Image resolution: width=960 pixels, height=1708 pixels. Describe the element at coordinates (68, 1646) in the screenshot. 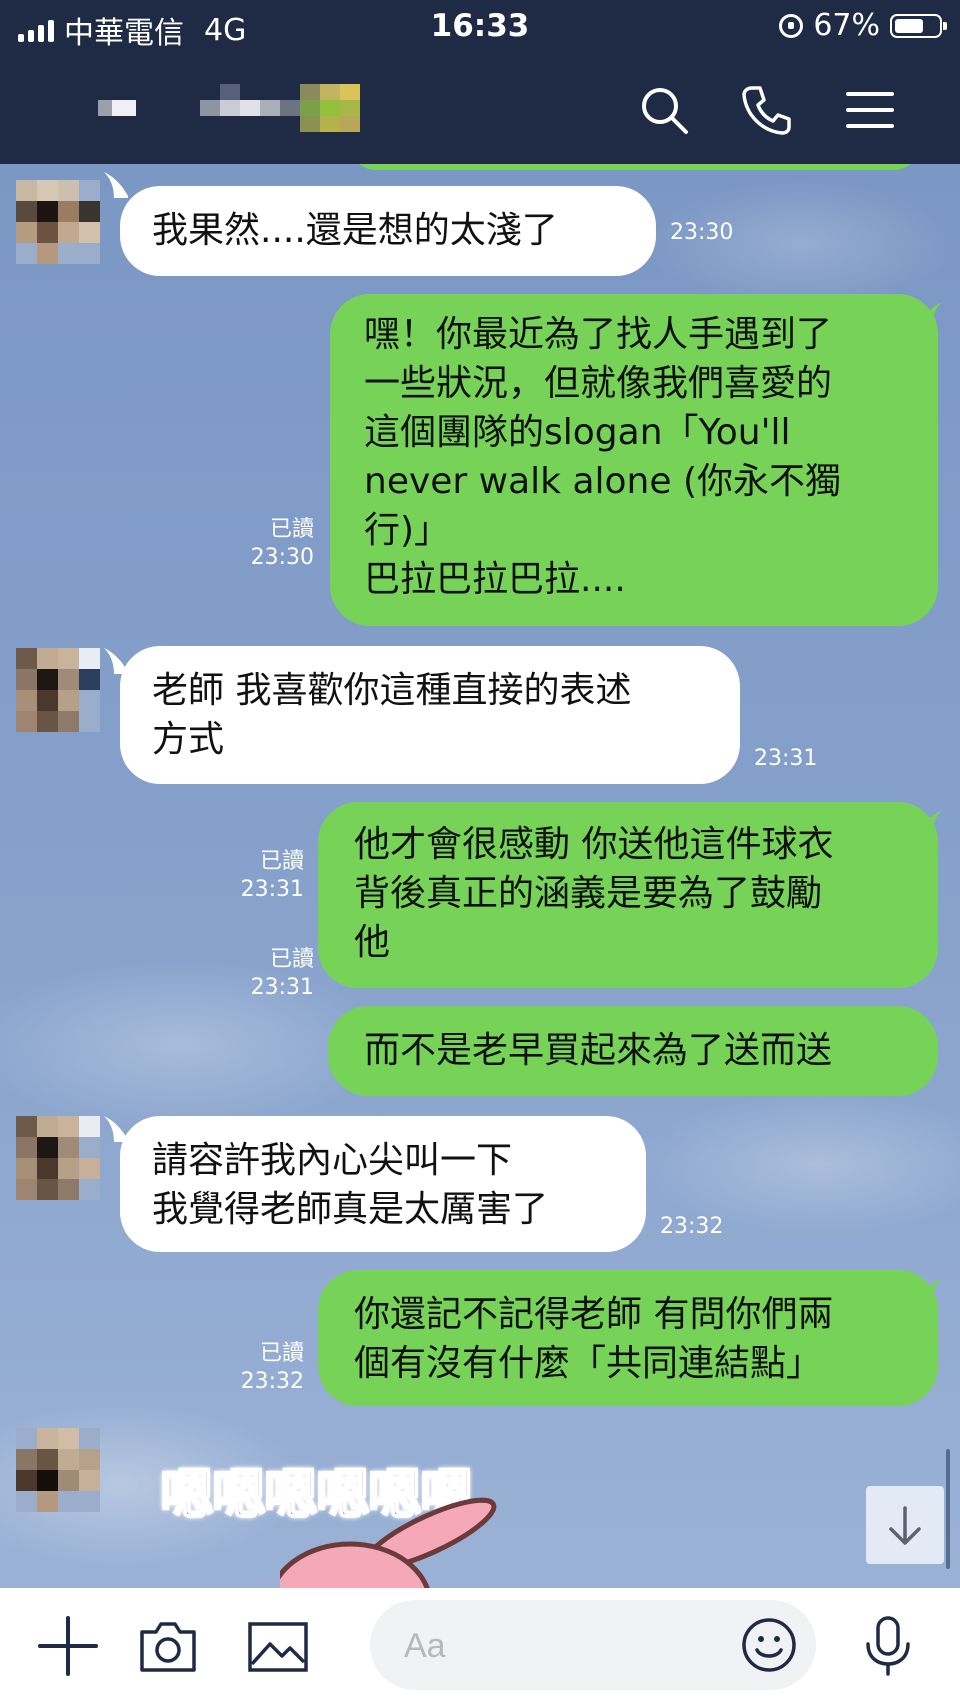

I see `plus-icon` at that location.